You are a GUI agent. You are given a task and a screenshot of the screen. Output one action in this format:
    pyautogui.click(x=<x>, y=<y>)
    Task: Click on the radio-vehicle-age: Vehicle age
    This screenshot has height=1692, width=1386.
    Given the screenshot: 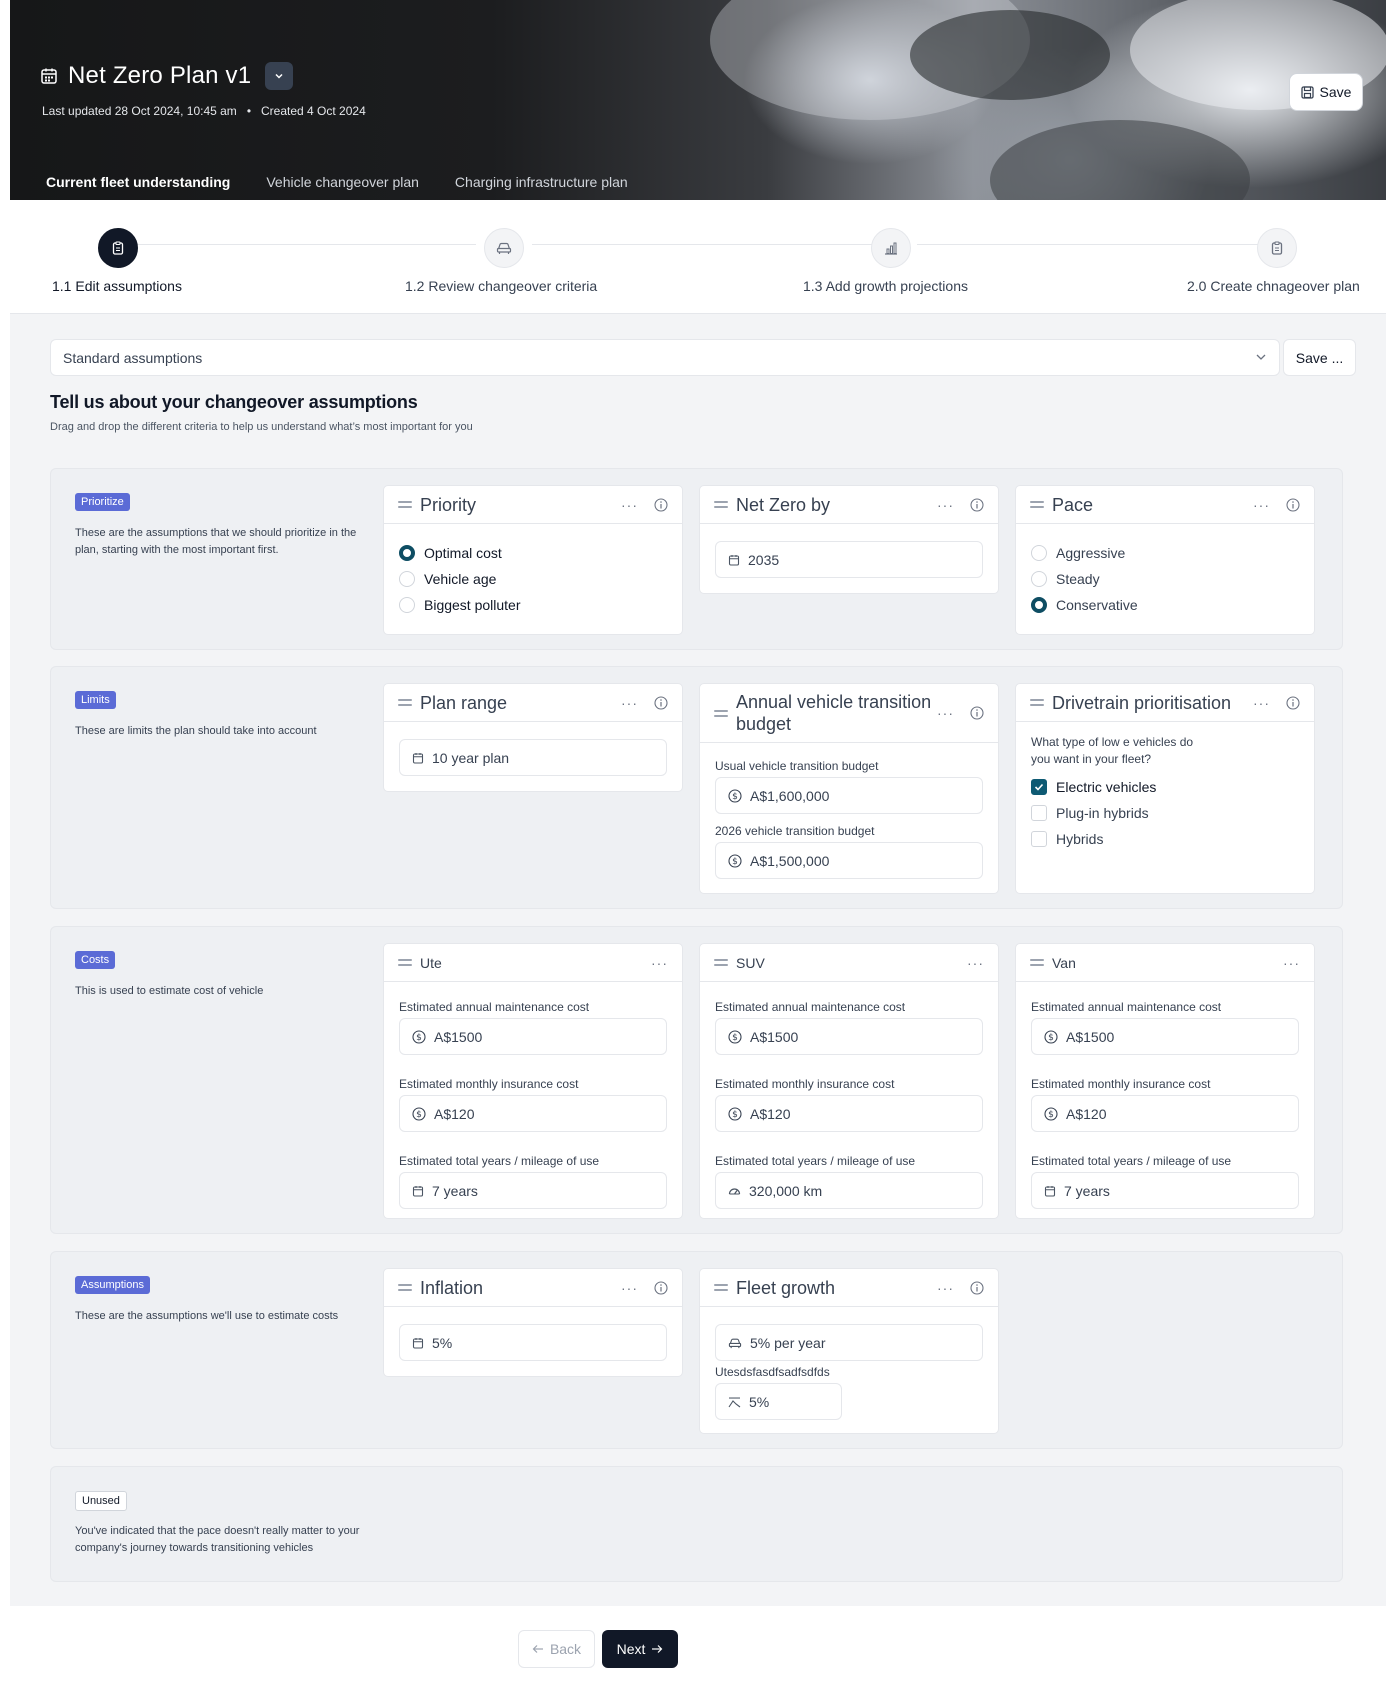 What is the action you would take?
    pyautogui.click(x=533, y=579)
    